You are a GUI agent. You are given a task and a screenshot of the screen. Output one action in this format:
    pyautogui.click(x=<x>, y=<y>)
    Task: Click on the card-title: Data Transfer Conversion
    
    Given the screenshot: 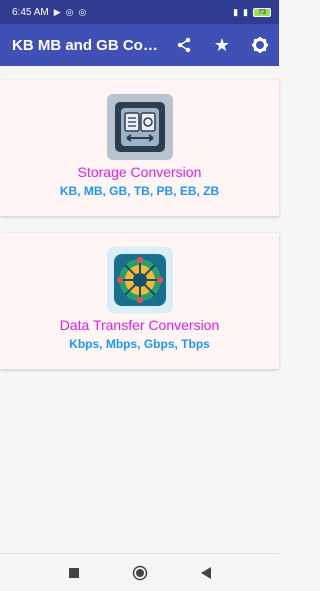 What is the action you would take?
    pyautogui.click(x=139, y=325)
    